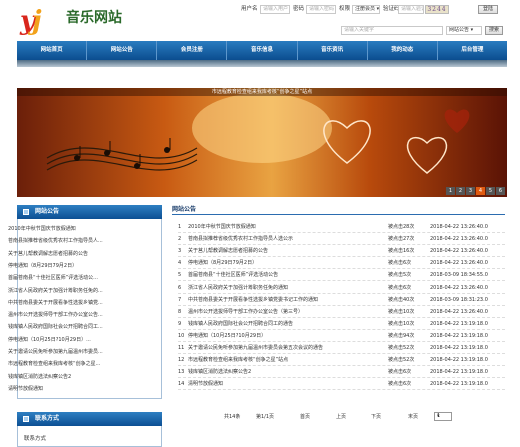 This screenshot has height=447, width=520. I want to click on row-title-link: 温州市公开选拔师导干部工作办公室公告（第三号）, so click(295, 312).